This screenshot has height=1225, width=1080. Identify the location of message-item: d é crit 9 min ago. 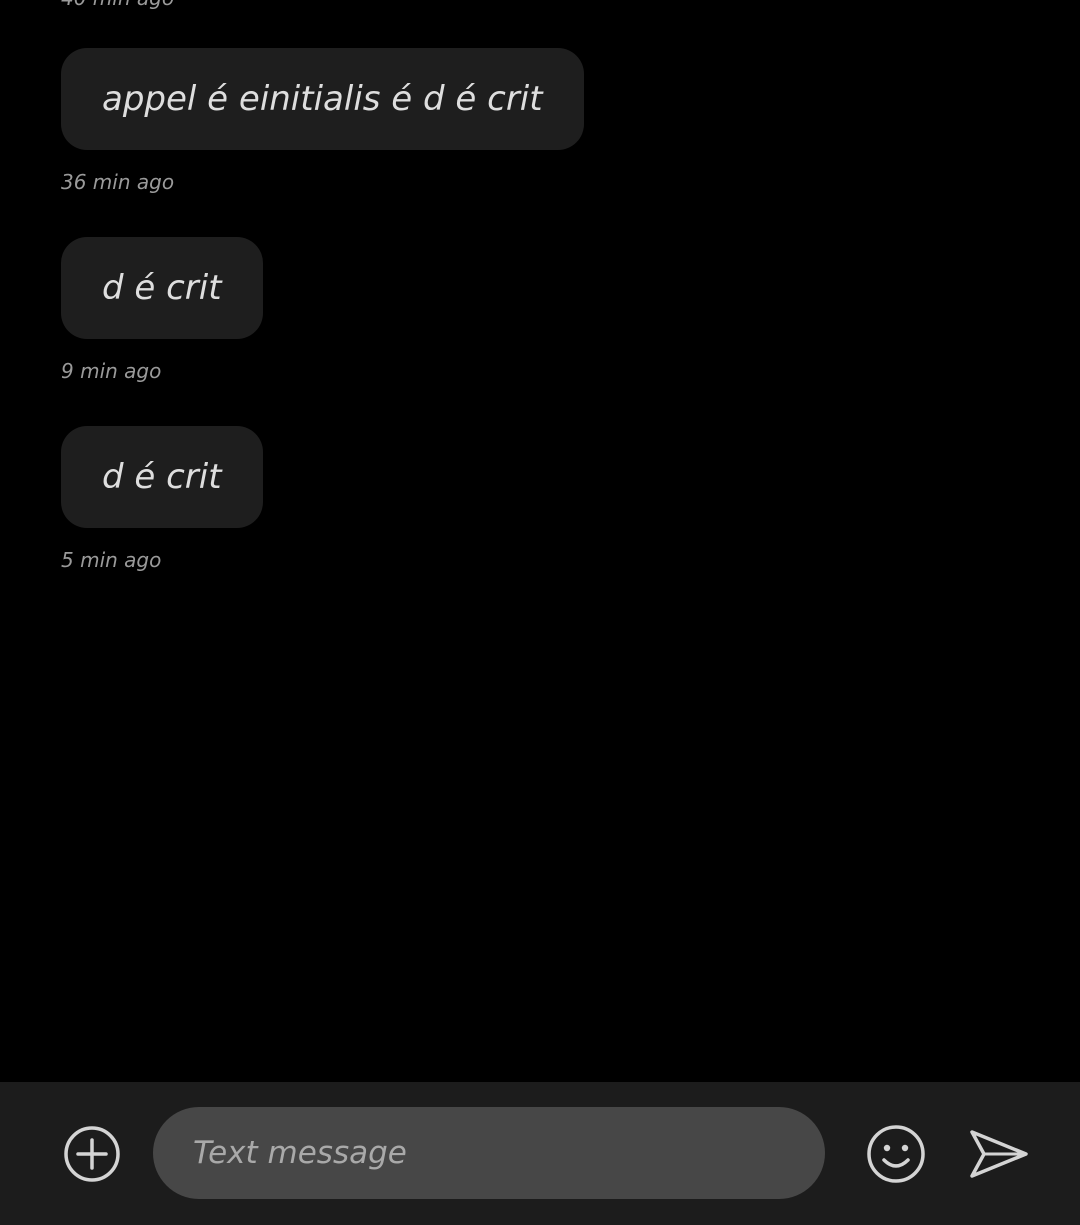
(162, 310).